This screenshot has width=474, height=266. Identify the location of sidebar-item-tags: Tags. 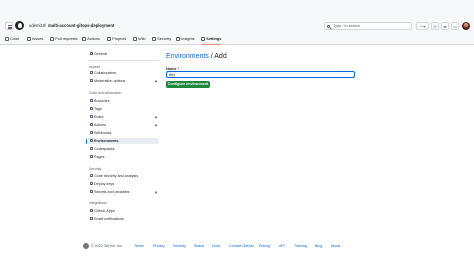
(123, 109).